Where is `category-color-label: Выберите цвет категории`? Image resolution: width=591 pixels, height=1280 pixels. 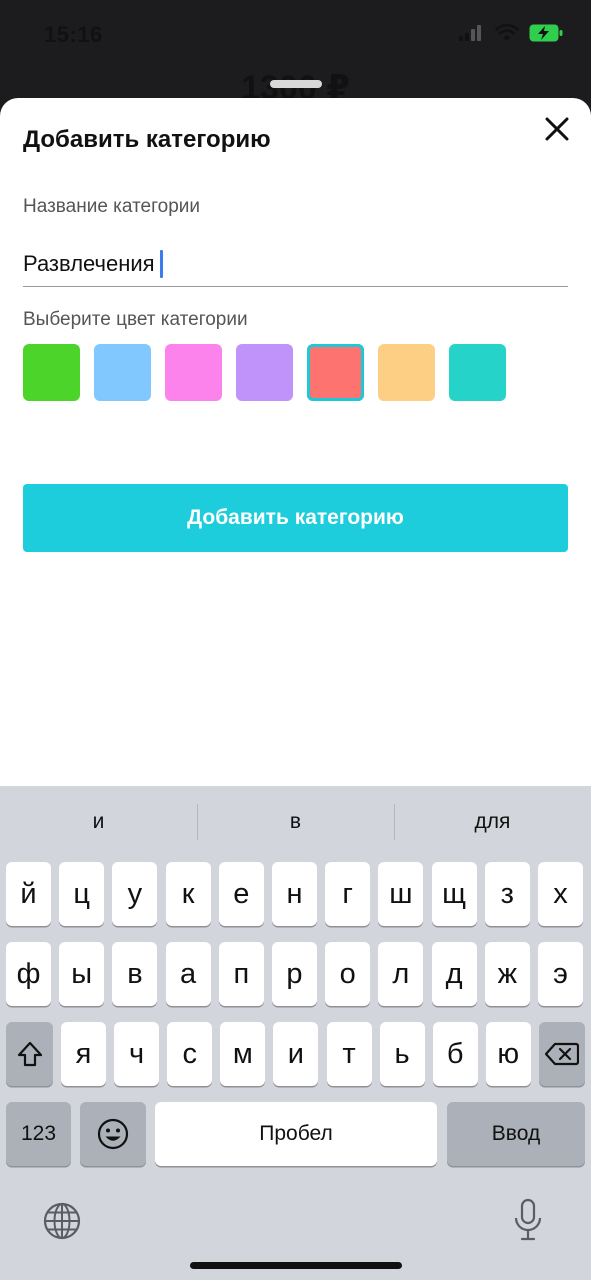
category-color-label: Выберите цвет категории is located at coordinates (135, 319).